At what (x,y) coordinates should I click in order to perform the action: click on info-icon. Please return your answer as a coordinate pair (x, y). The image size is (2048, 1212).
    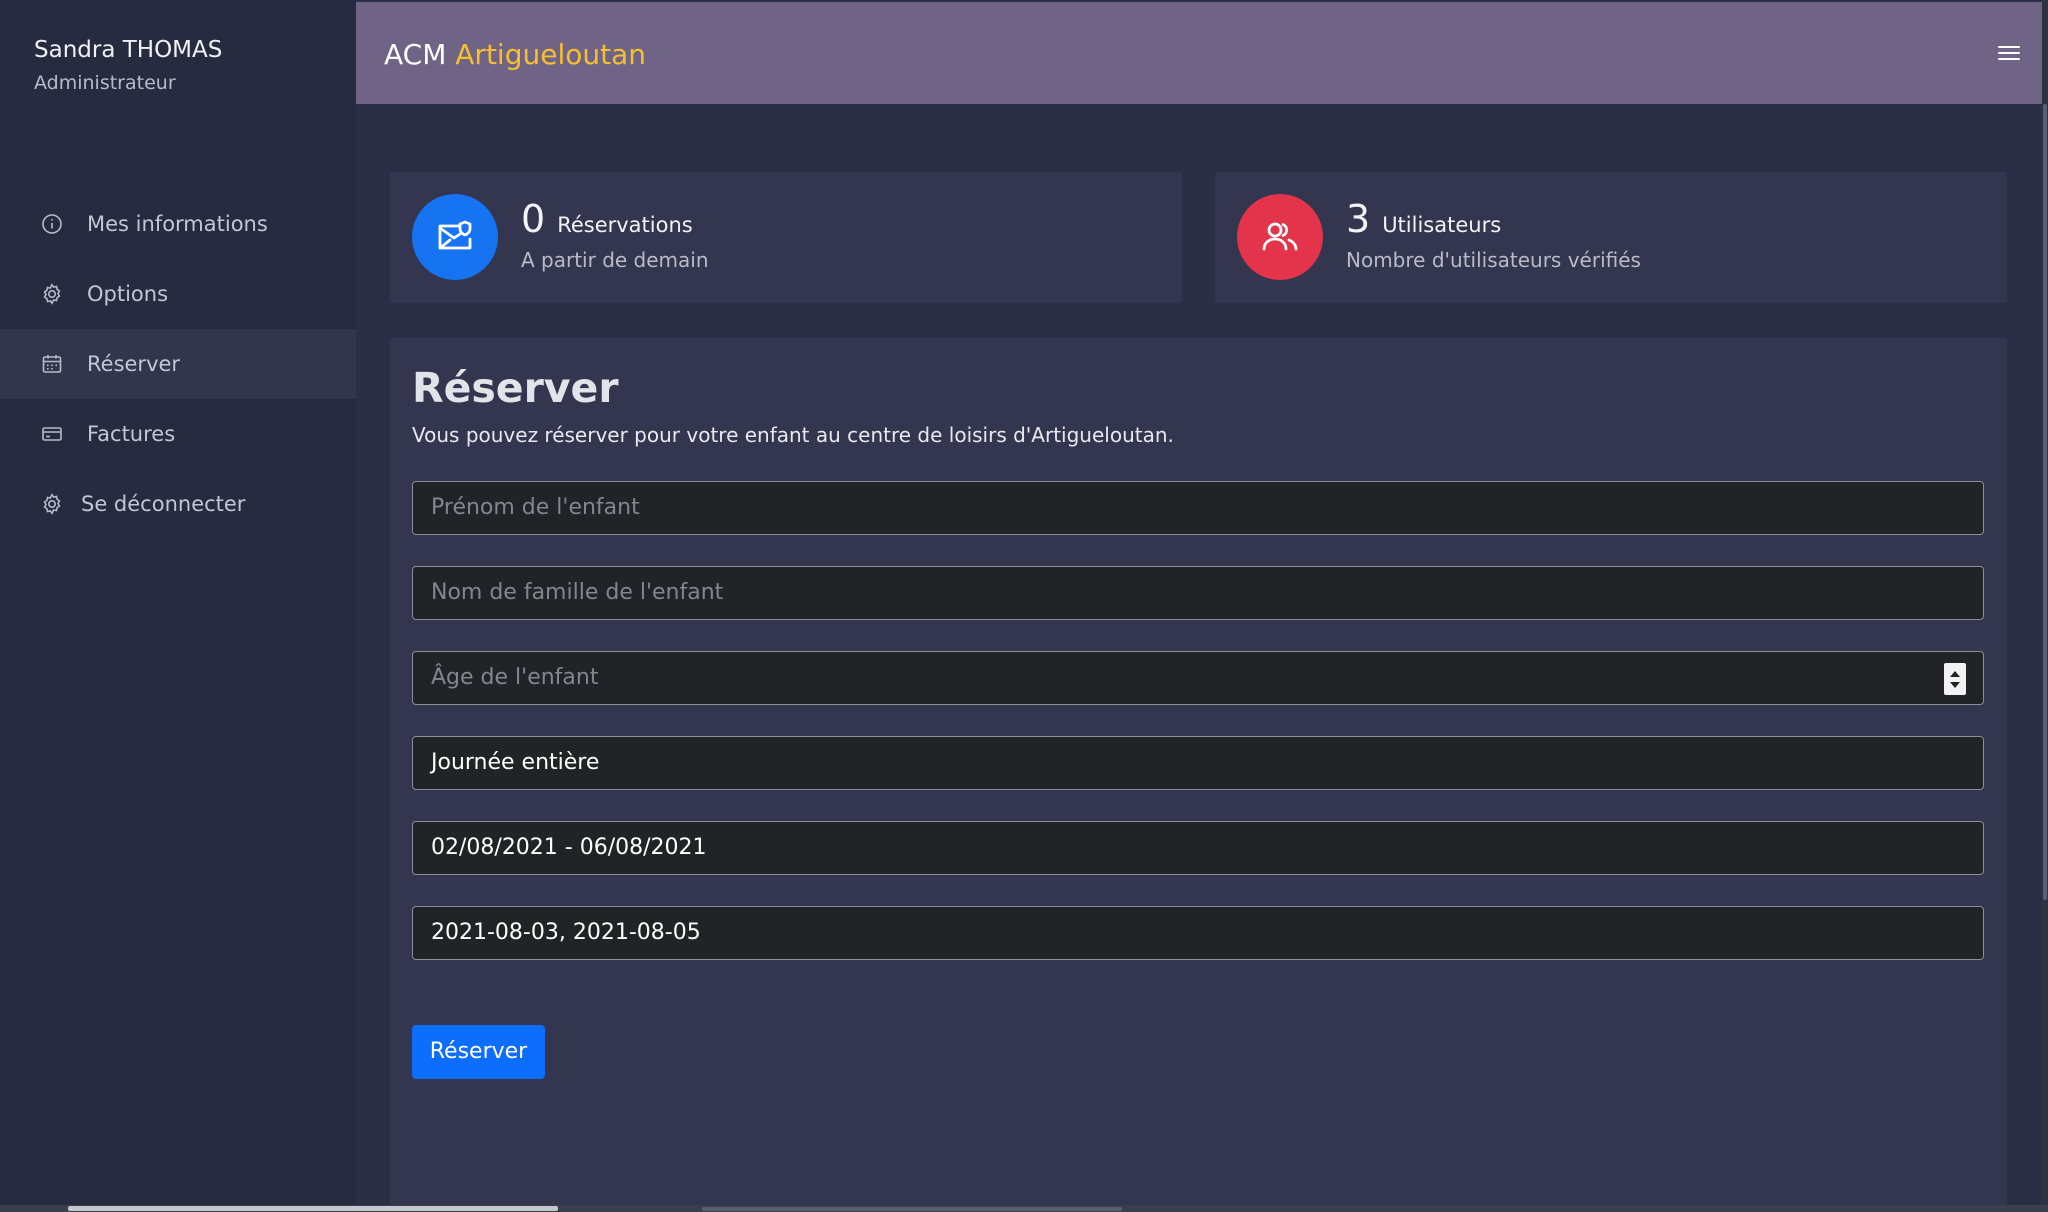
    Looking at the image, I should click on (52, 224).